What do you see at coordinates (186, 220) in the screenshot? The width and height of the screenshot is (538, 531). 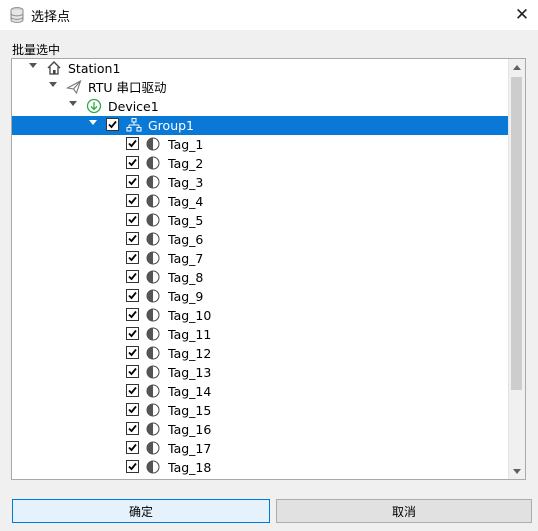 I see `tree-label-tag: Tag_5` at bounding box center [186, 220].